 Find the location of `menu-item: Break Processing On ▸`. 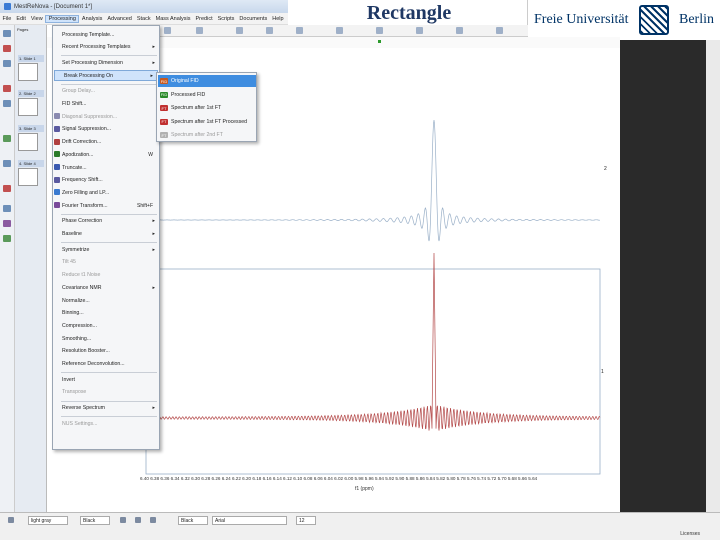

menu-item: Break Processing On ▸ is located at coordinates (106, 76).